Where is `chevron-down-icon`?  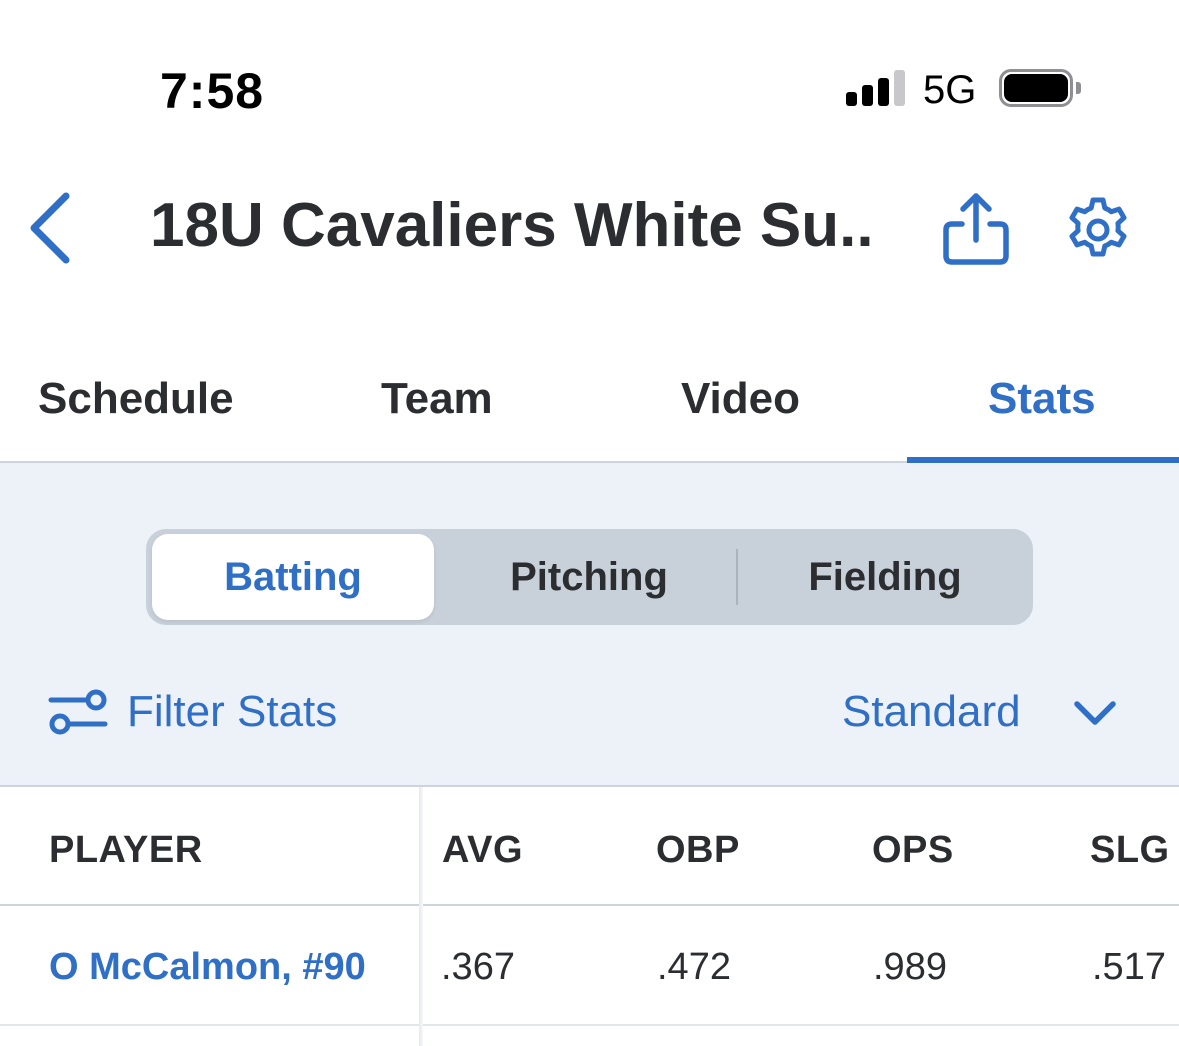 chevron-down-icon is located at coordinates (1095, 713).